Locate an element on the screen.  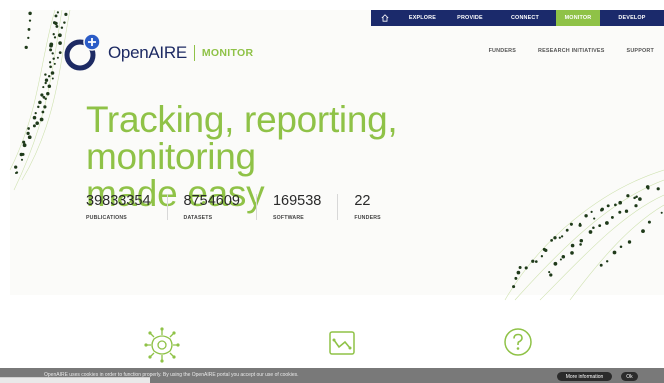
main-navigation: FUNDERS RESEARCH INITIATIVES SUPPORT is located at coordinates (571, 51).